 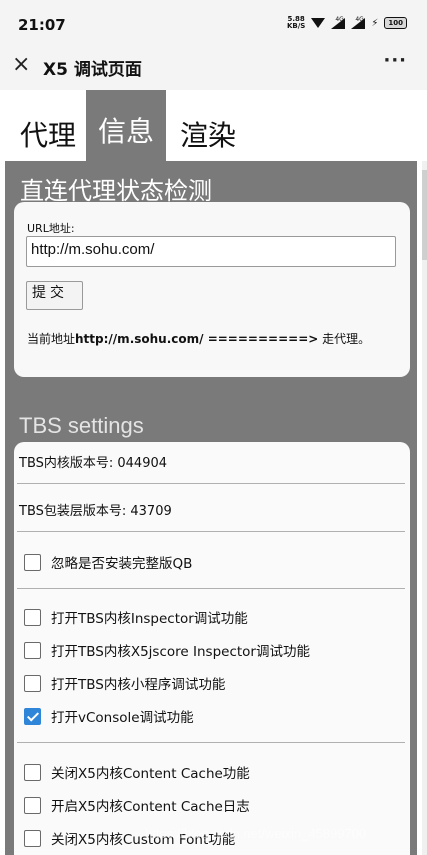 I want to click on tab-proxy: 代理, so click(x=48, y=125).